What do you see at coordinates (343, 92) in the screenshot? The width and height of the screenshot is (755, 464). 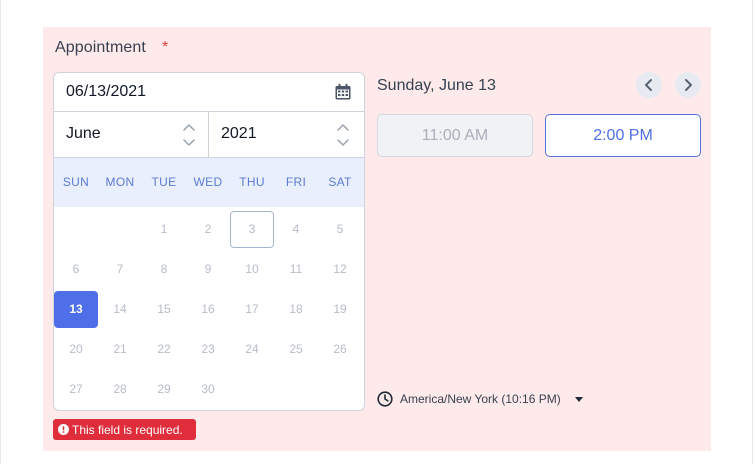 I see `calendar-icon` at bounding box center [343, 92].